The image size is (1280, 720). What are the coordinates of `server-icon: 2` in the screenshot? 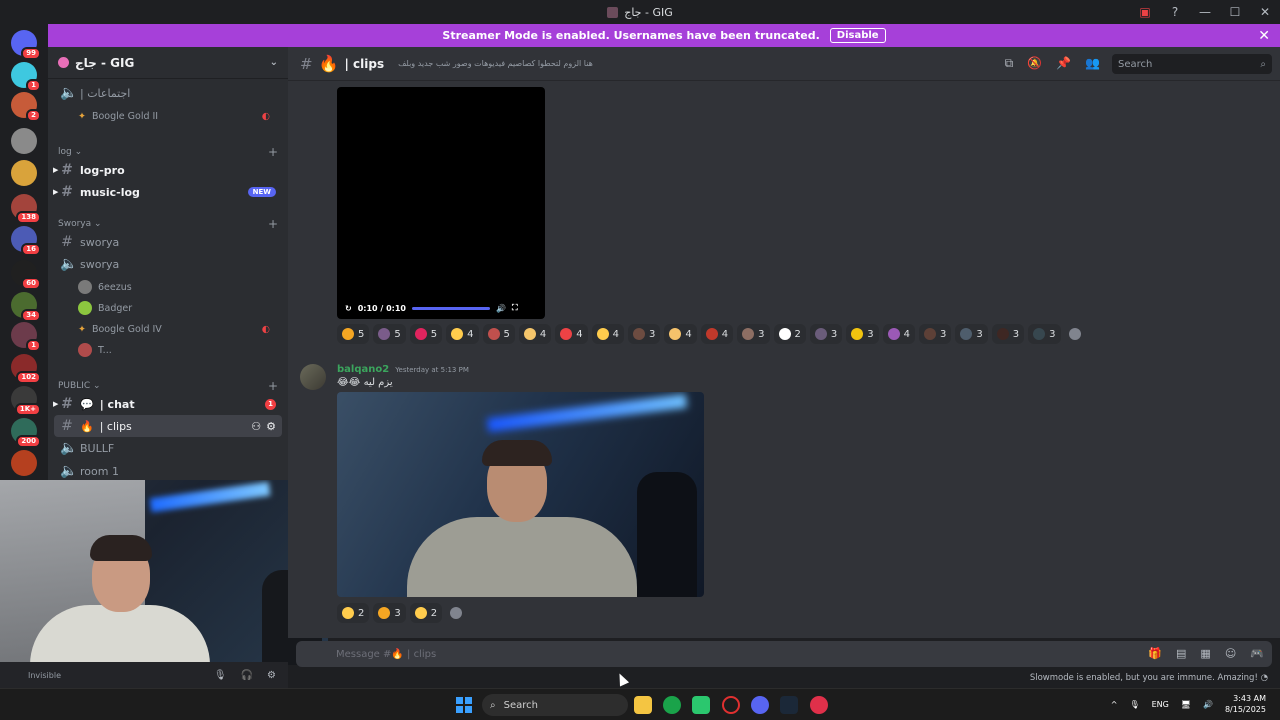 It's located at (26, 107).